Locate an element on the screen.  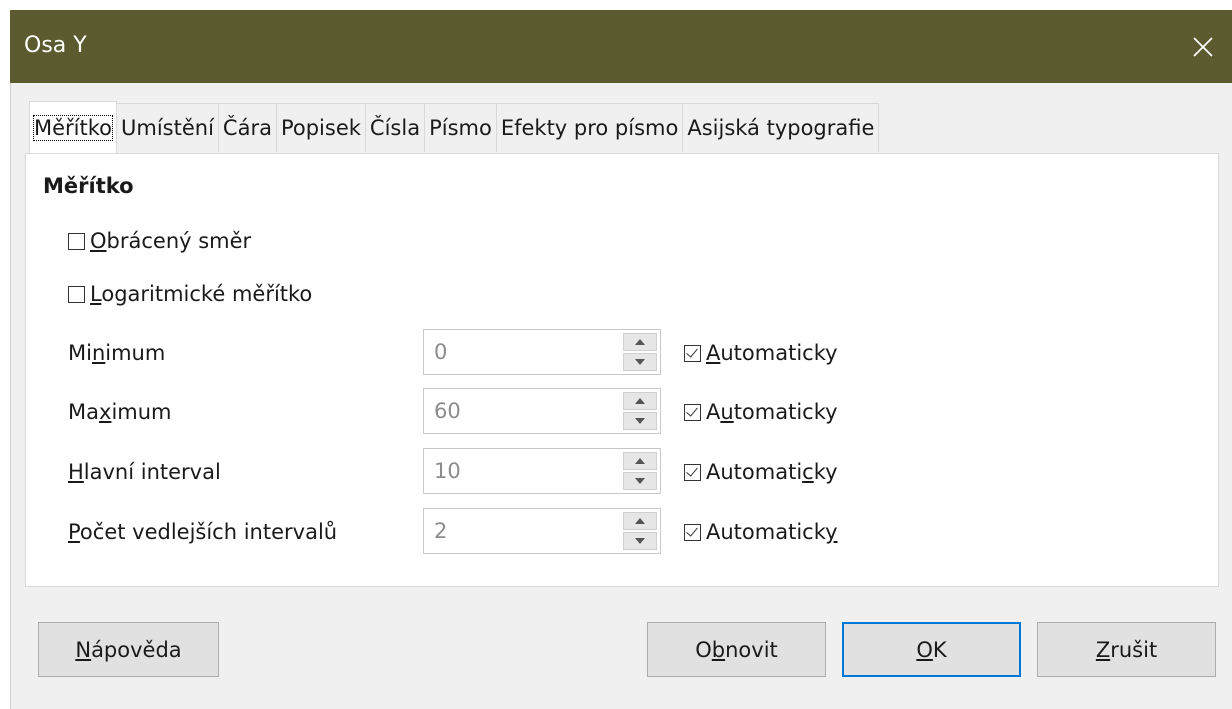
minor-interval-count-value: 2 is located at coordinates (441, 531).